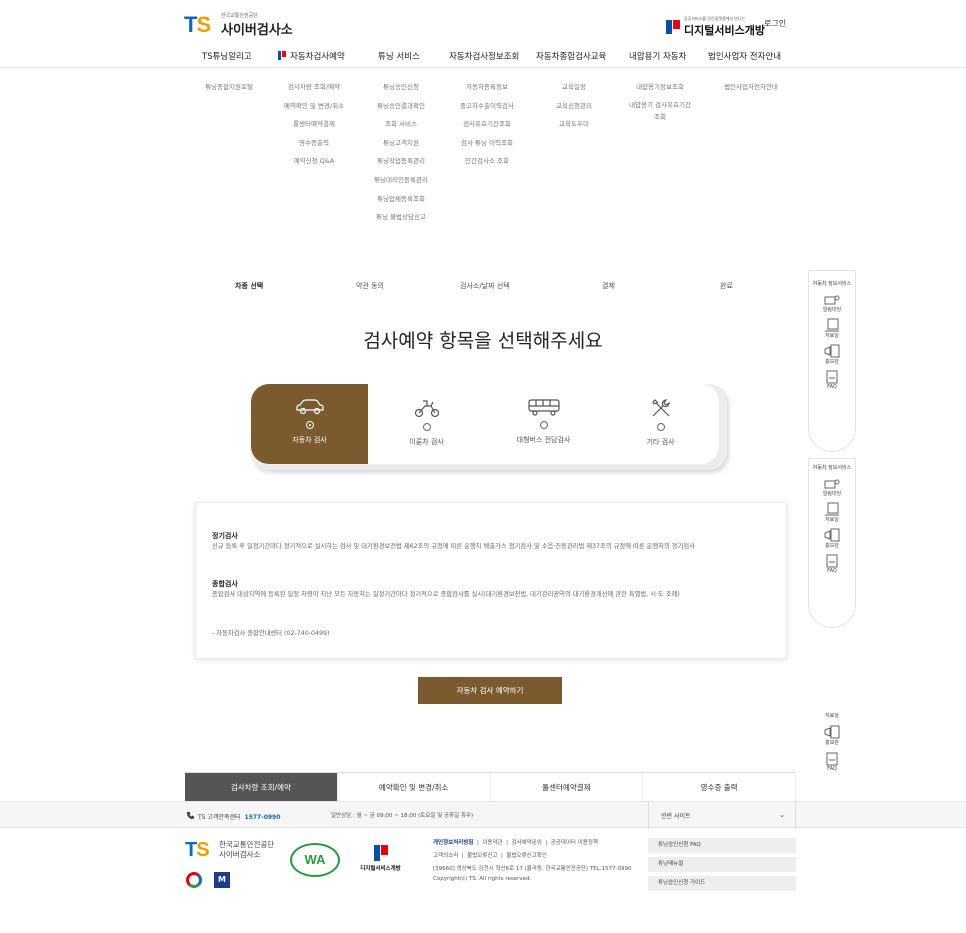 The height and width of the screenshot is (933, 966). Describe the element at coordinates (401, 87) in the screenshot. I see `mega-link: 튜닝승인신청` at that location.